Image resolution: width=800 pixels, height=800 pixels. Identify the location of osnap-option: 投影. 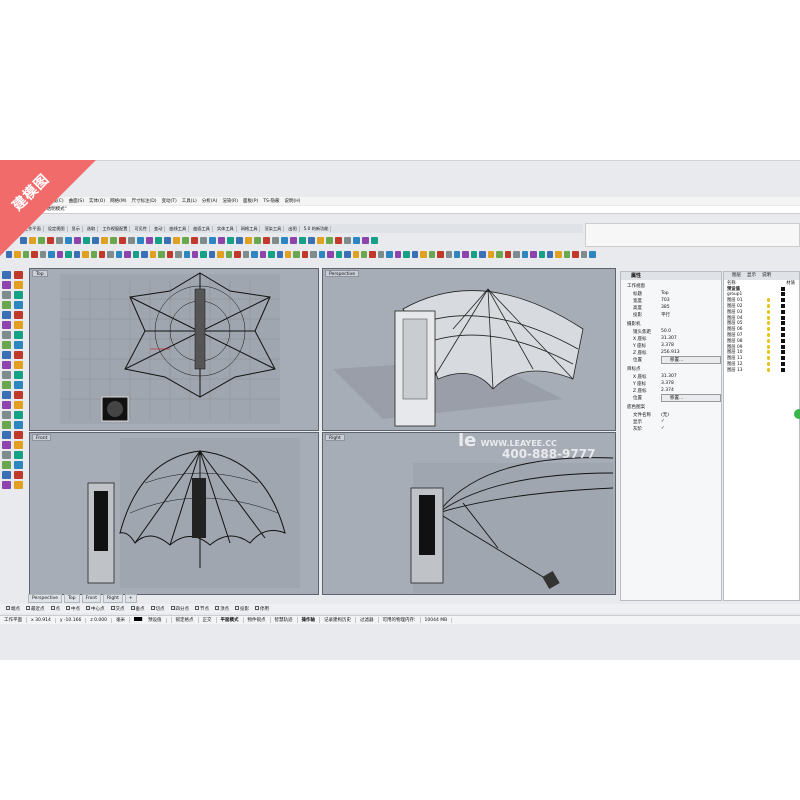
(242, 609).